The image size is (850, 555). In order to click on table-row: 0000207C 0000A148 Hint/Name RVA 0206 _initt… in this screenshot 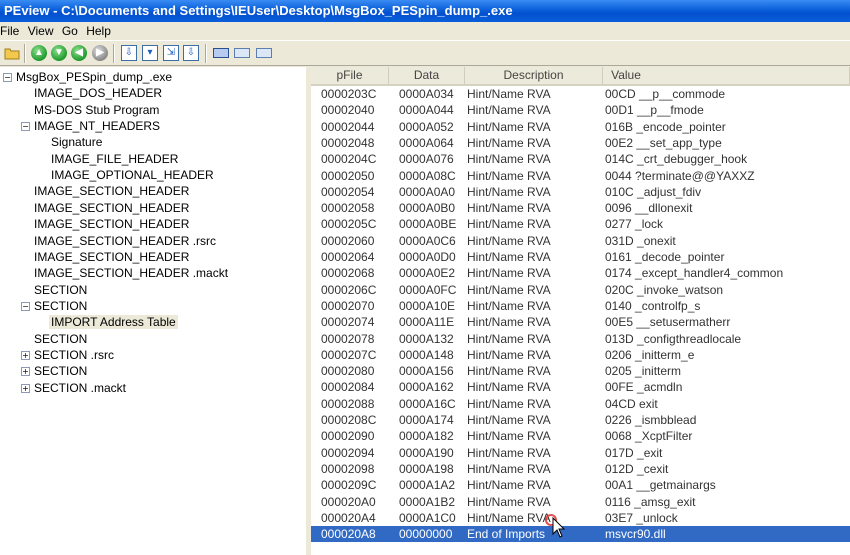, I will do `click(580, 355)`.